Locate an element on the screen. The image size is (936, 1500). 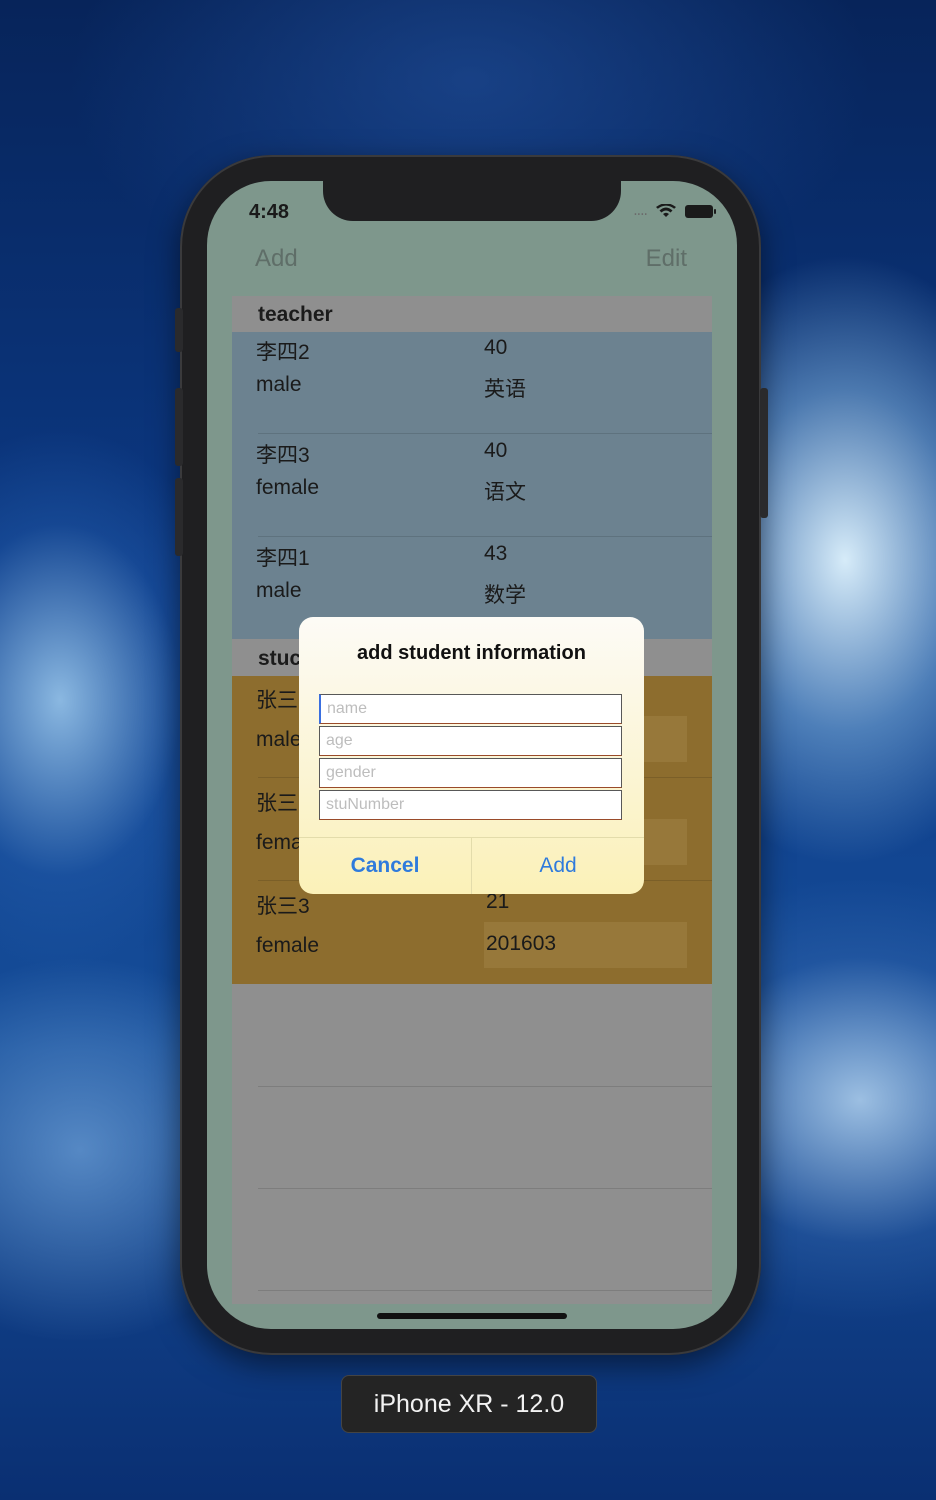
student-gender: fema is located at coordinates (279, 842).